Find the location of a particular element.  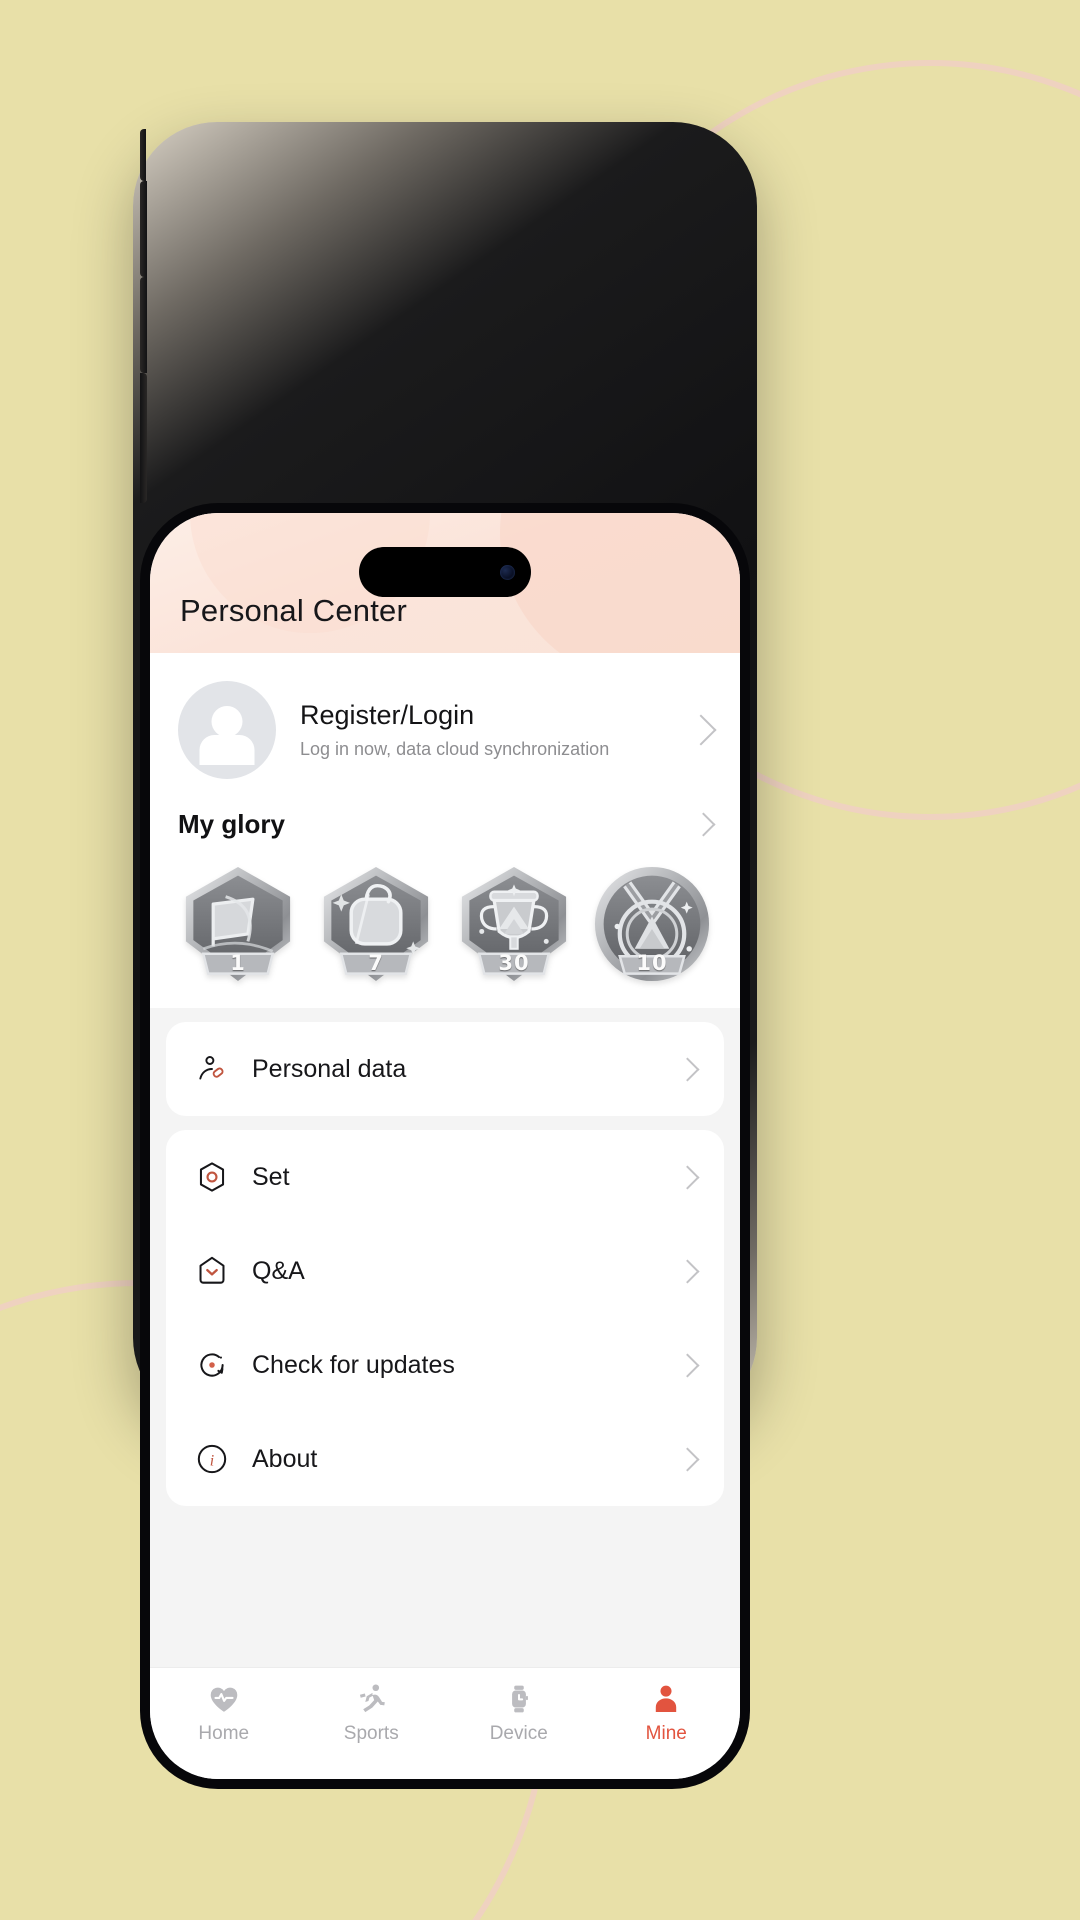

medal-badge: 1 is located at coordinates (238, 924).